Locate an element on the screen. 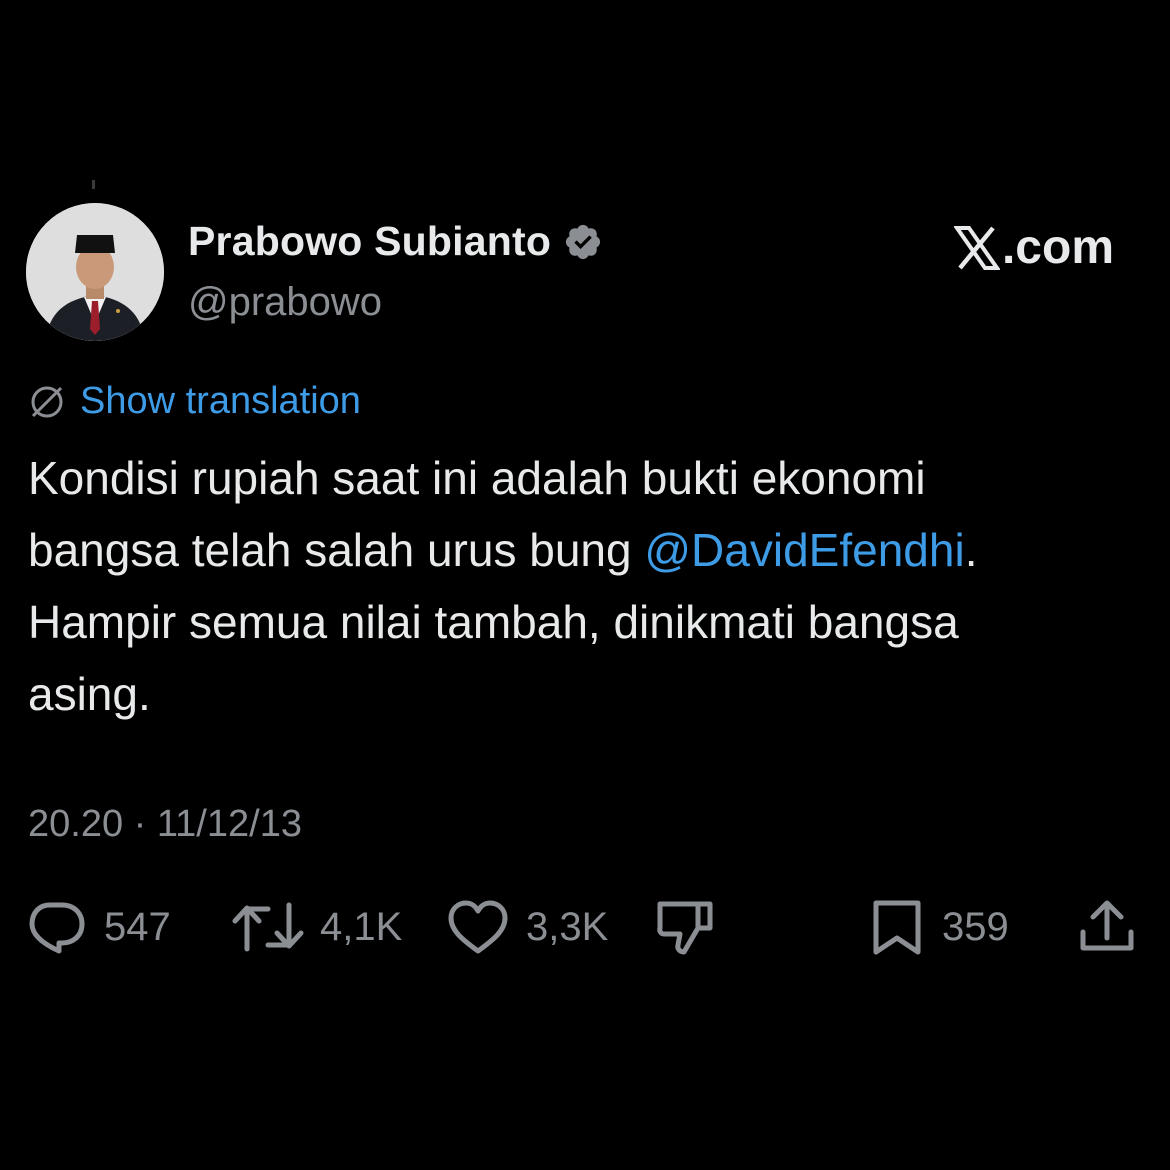 Image resolution: width=1170 pixels, height=1170 pixels. share-icon is located at coordinates (1107, 925).